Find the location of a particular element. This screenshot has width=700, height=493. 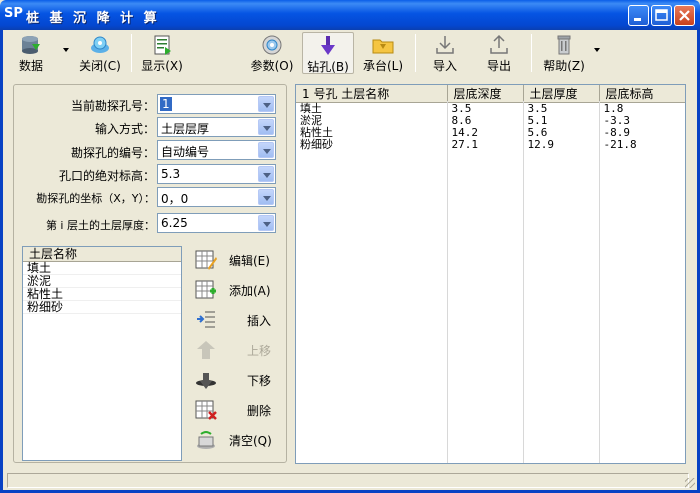

table-header-row: 1 号孔 土层名称 层底深度 土层厚度 层底标高 is located at coordinates (490, 94).